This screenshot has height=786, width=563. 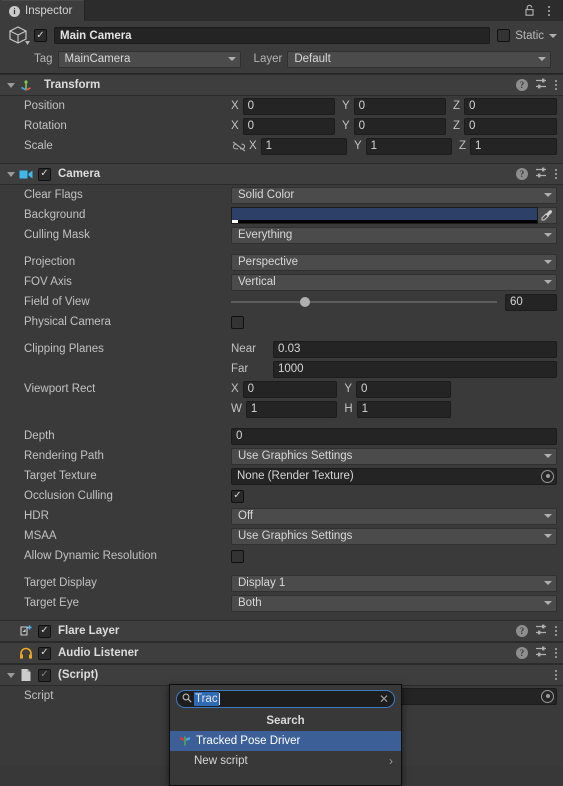 I want to click on depth-input: 0, so click(x=394, y=436).